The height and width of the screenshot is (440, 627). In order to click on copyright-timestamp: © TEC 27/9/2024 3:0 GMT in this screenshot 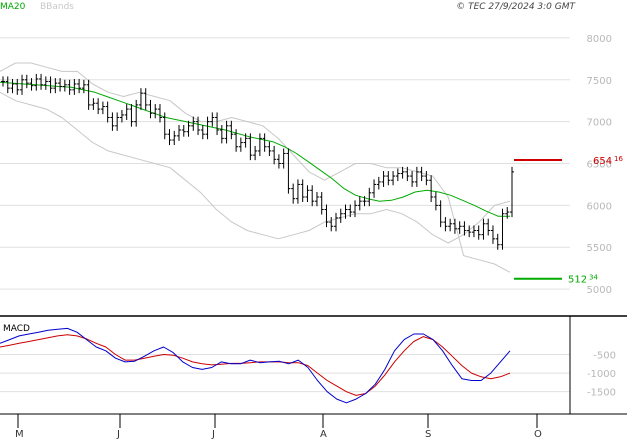, I will do `click(516, 7)`.